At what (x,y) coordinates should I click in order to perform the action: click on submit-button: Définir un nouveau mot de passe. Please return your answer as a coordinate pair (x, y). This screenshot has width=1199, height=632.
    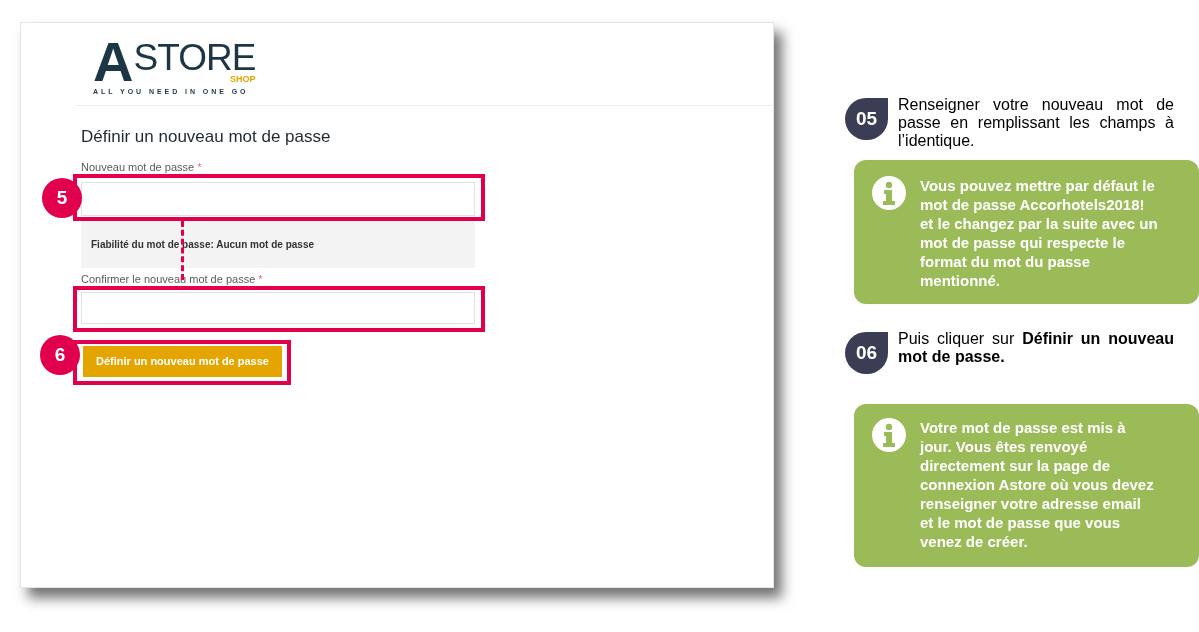
    Looking at the image, I should click on (182, 361).